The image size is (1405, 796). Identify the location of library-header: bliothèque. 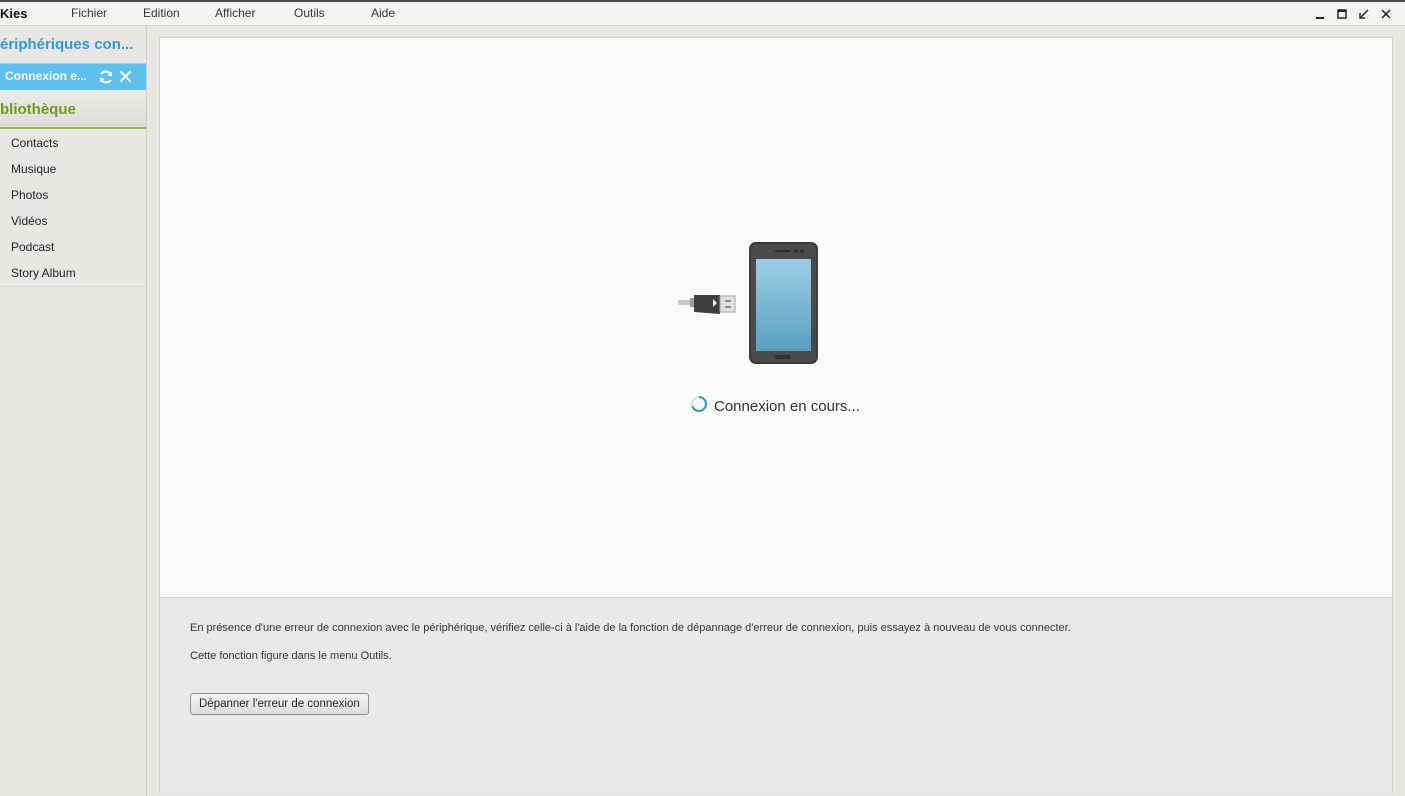
(73, 110).